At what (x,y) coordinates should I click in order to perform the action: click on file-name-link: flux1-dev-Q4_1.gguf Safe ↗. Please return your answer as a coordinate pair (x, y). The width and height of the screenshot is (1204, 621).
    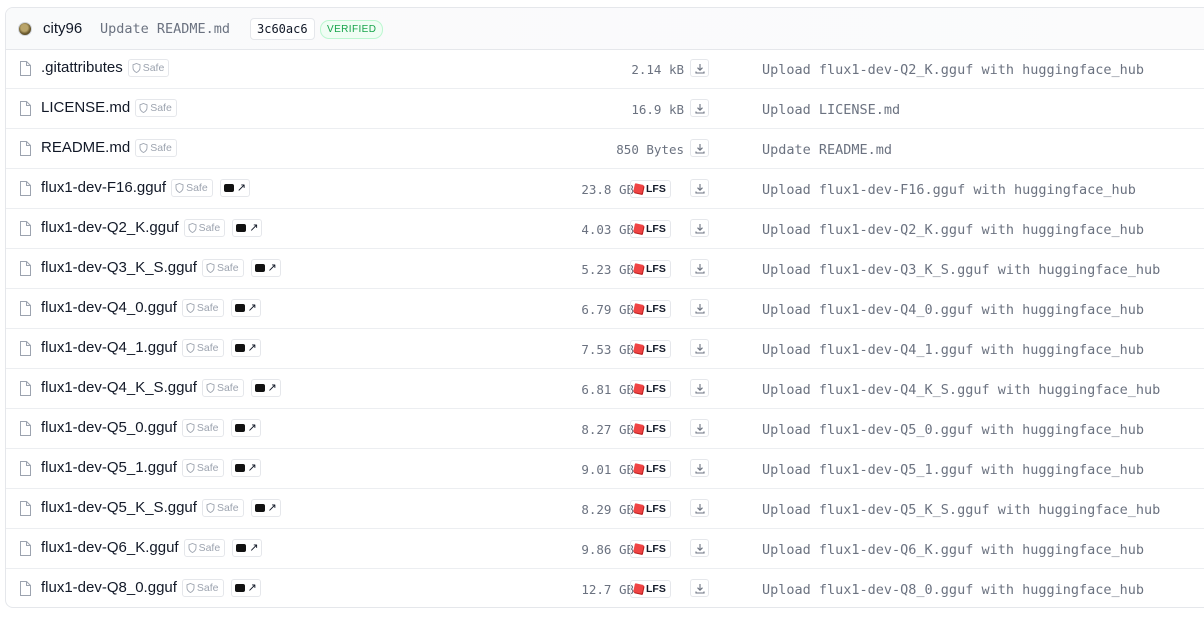
    Looking at the image, I should click on (151, 348).